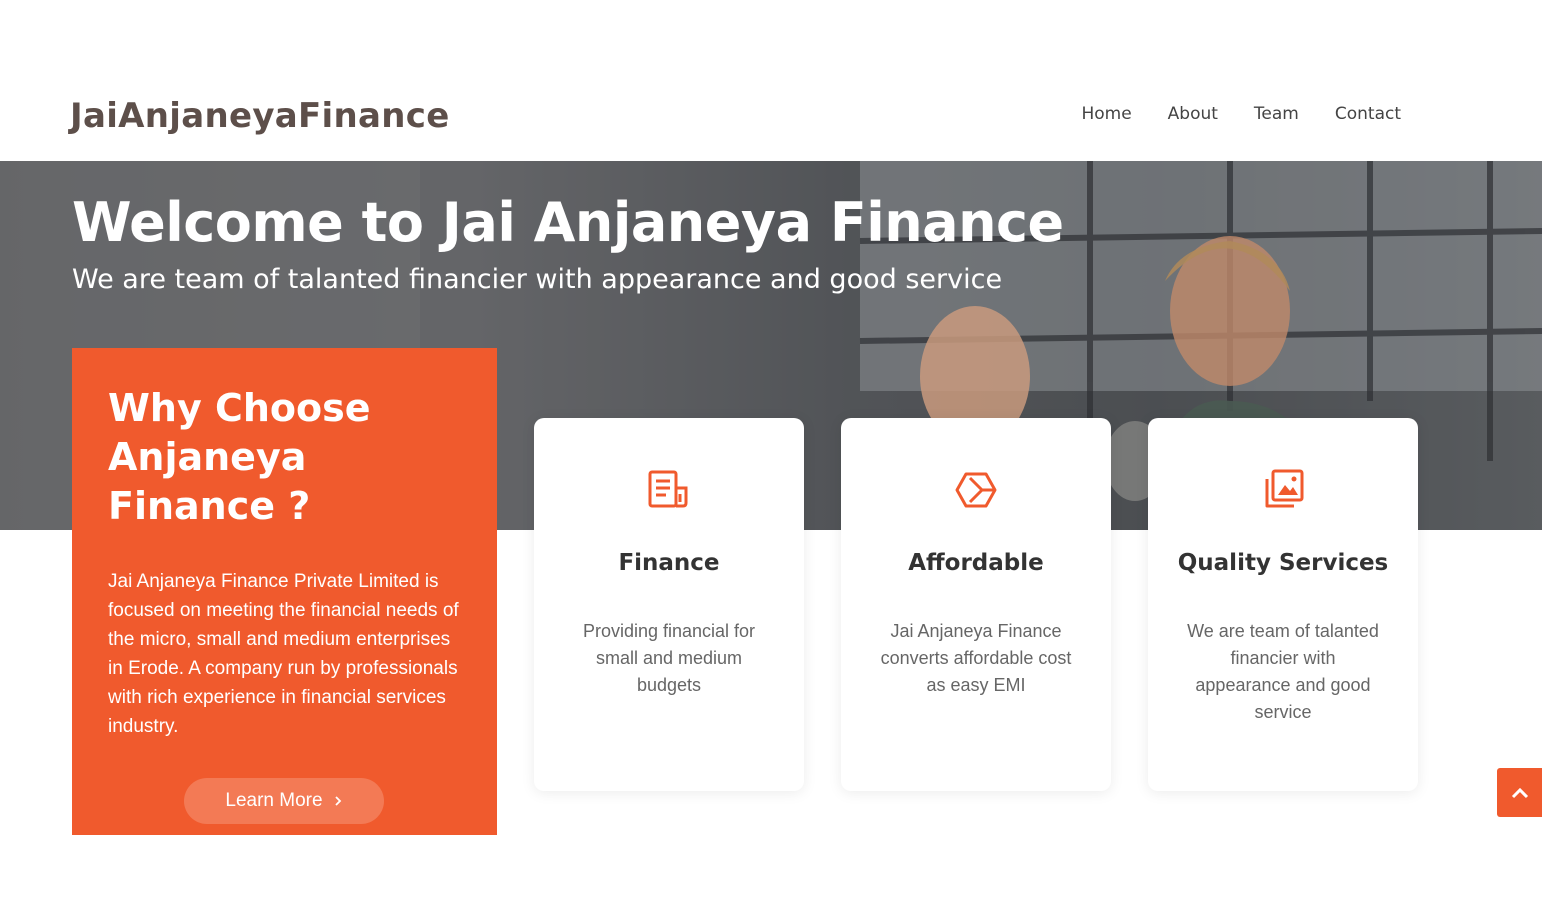  Describe the element at coordinates (669, 563) in the screenshot. I see `card-title-finance: Finance` at that location.